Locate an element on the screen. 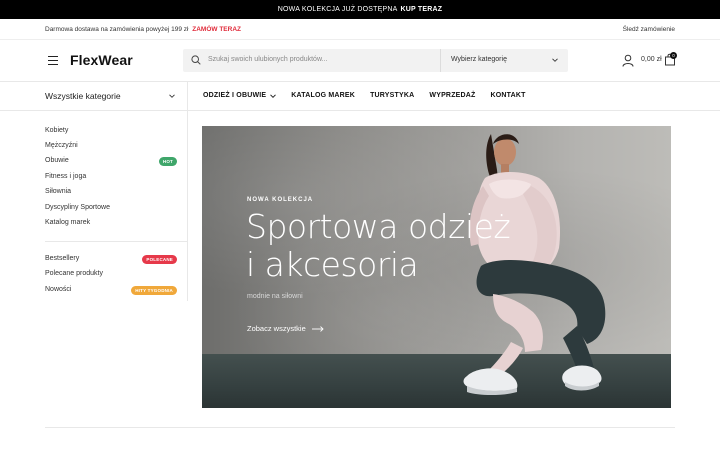 This screenshot has width=720, height=450. sidebar-item-katalog-marek: Katalog marek is located at coordinates (111, 225).